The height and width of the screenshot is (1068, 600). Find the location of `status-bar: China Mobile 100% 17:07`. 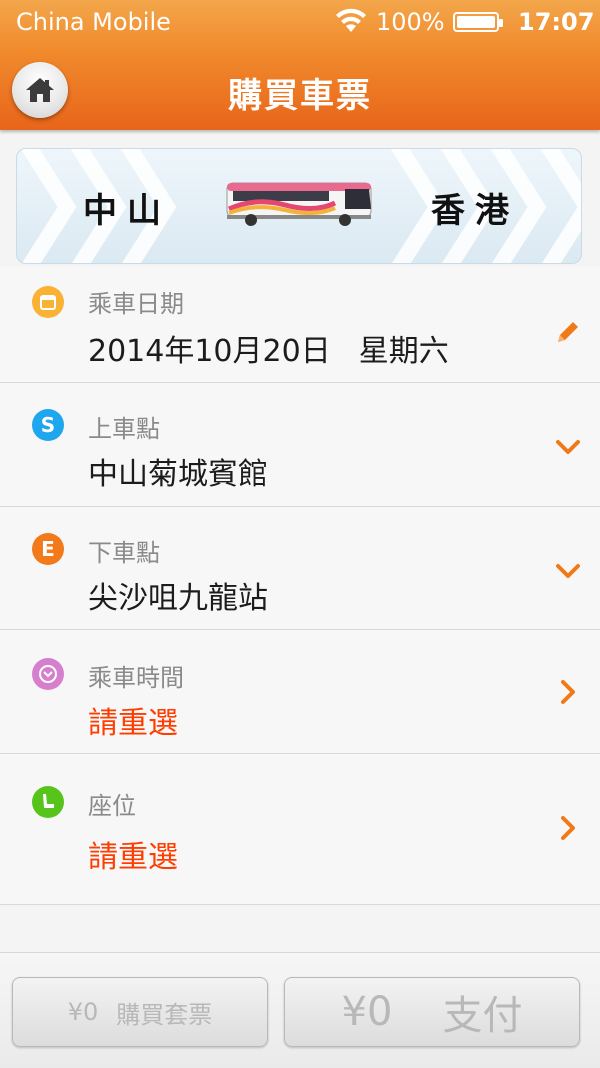

status-bar: China Mobile 100% 17:07 is located at coordinates (300, 22).